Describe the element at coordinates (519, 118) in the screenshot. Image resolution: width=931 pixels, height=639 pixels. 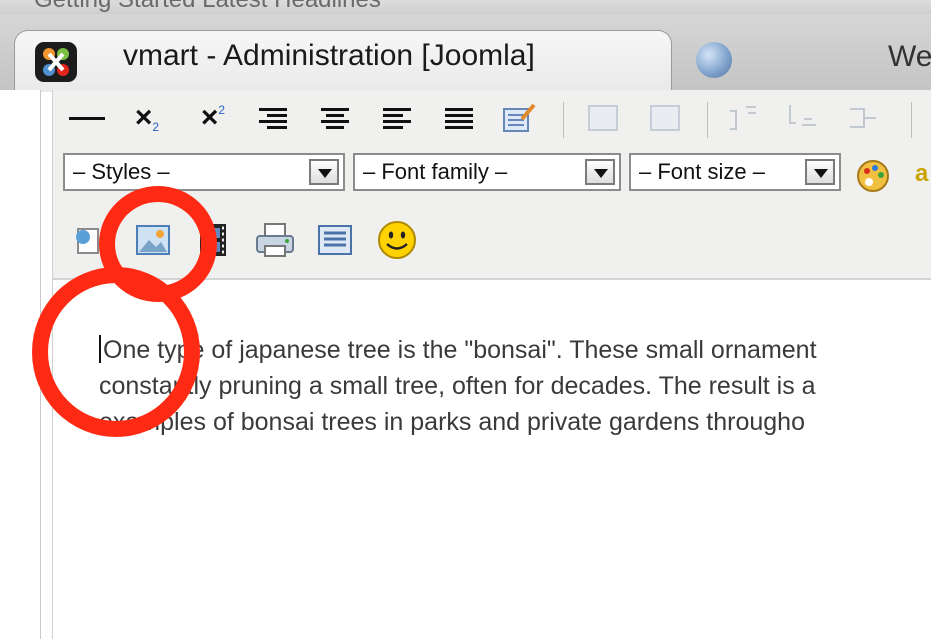
I see `cleanup-icon` at that location.